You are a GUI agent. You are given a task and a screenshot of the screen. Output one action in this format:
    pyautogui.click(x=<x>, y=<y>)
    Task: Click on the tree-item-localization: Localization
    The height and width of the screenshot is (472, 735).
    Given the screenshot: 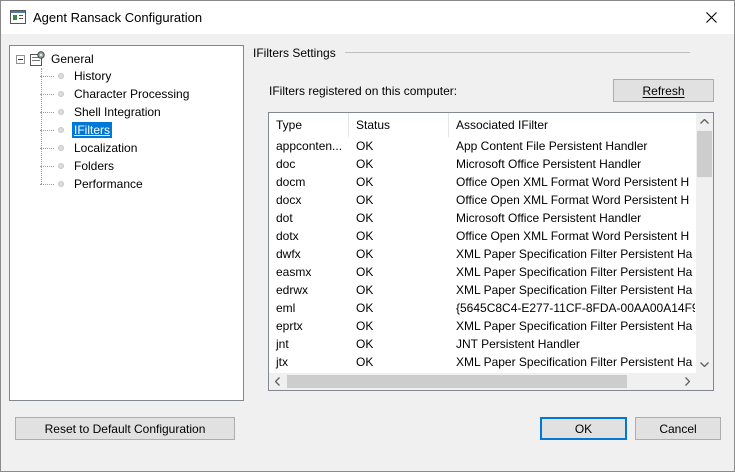 What is the action you would take?
    pyautogui.click(x=89, y=148)
    